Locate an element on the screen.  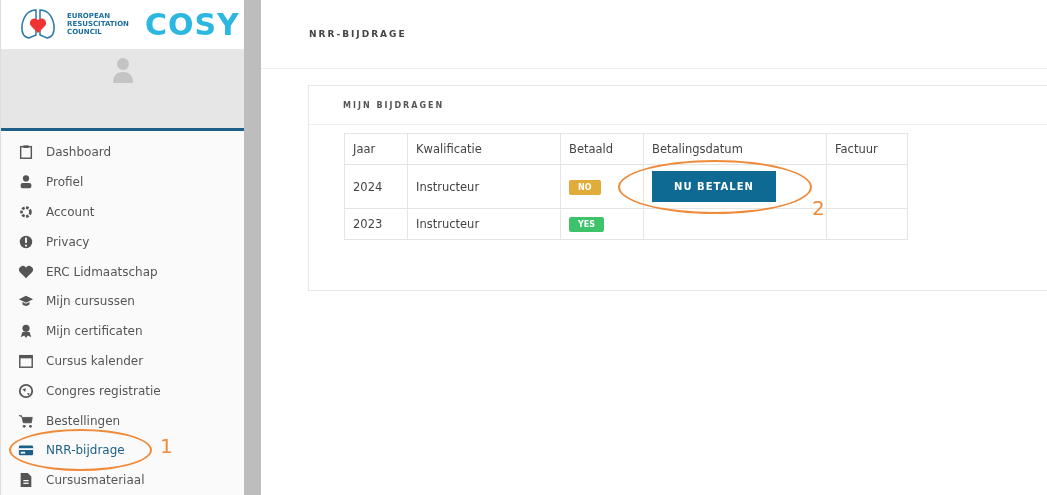
sidebar-item: Cursus kalender is located at coordinates (75, 361).